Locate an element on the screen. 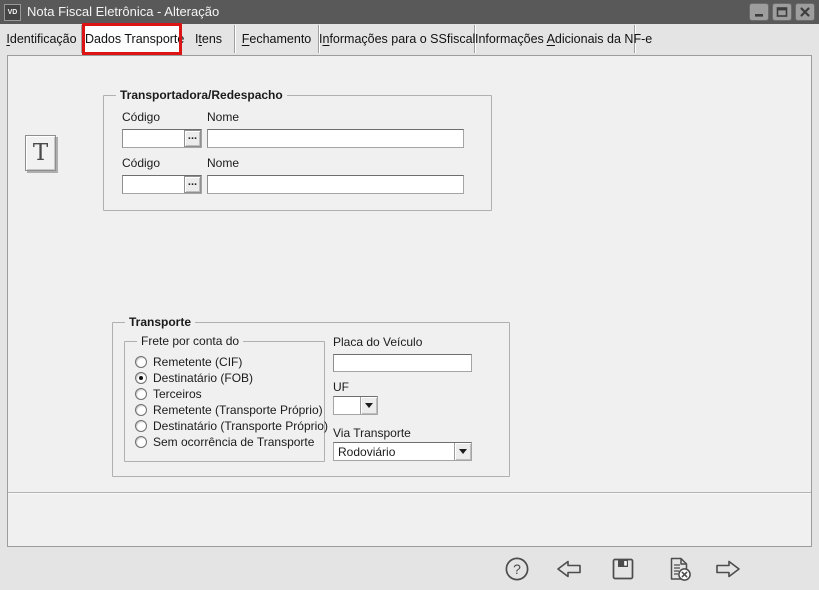 The height and width of the screenshot is (590, 819). help-button: ? is located at coordinates (517, 569).